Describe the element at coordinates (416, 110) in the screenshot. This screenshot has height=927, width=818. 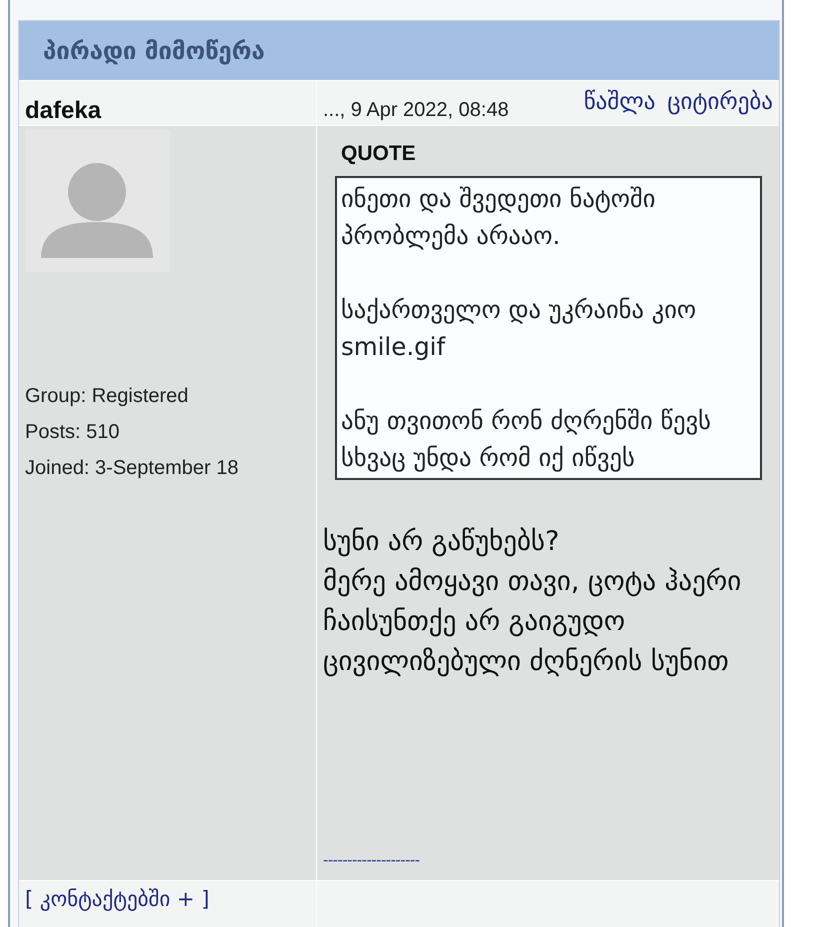
I see `post-date: ..., 9 Apr 2022, 08:48` at that location.